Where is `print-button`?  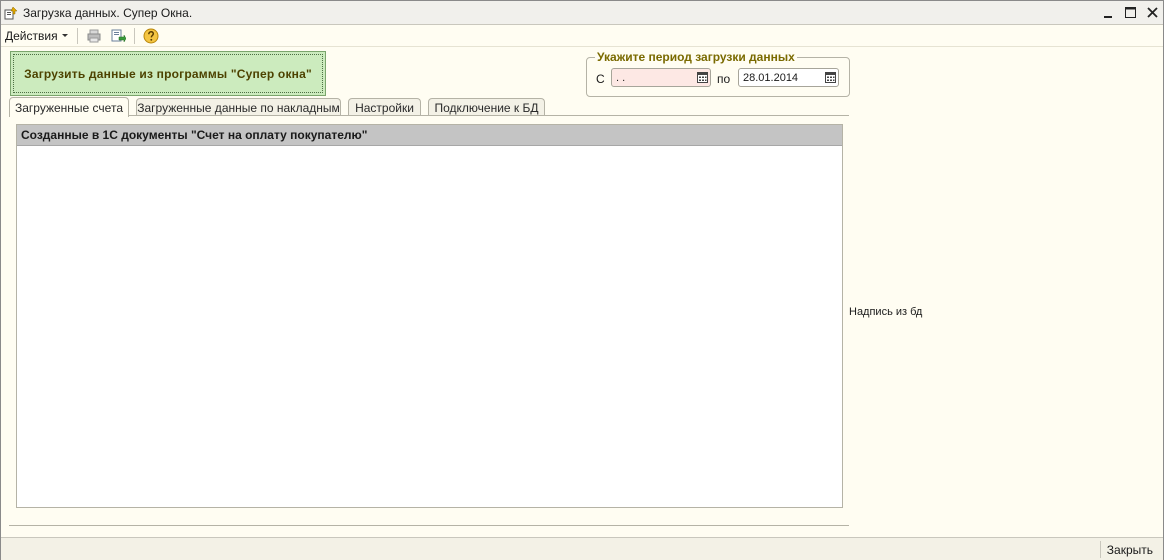 print-button is located at coordinates (94, 36).